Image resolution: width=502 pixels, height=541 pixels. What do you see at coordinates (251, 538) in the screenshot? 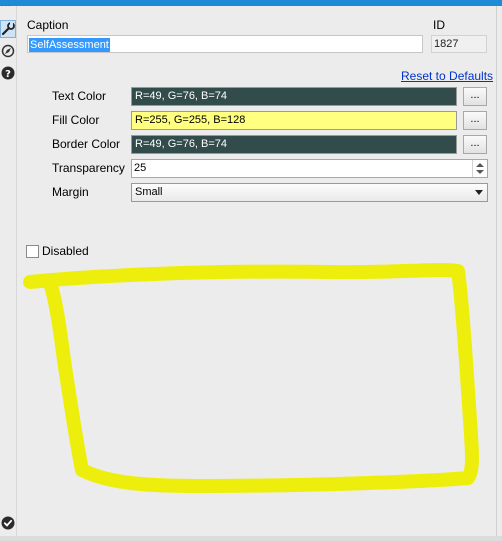
I see `bottom-border` at bounding box center [251, 538].